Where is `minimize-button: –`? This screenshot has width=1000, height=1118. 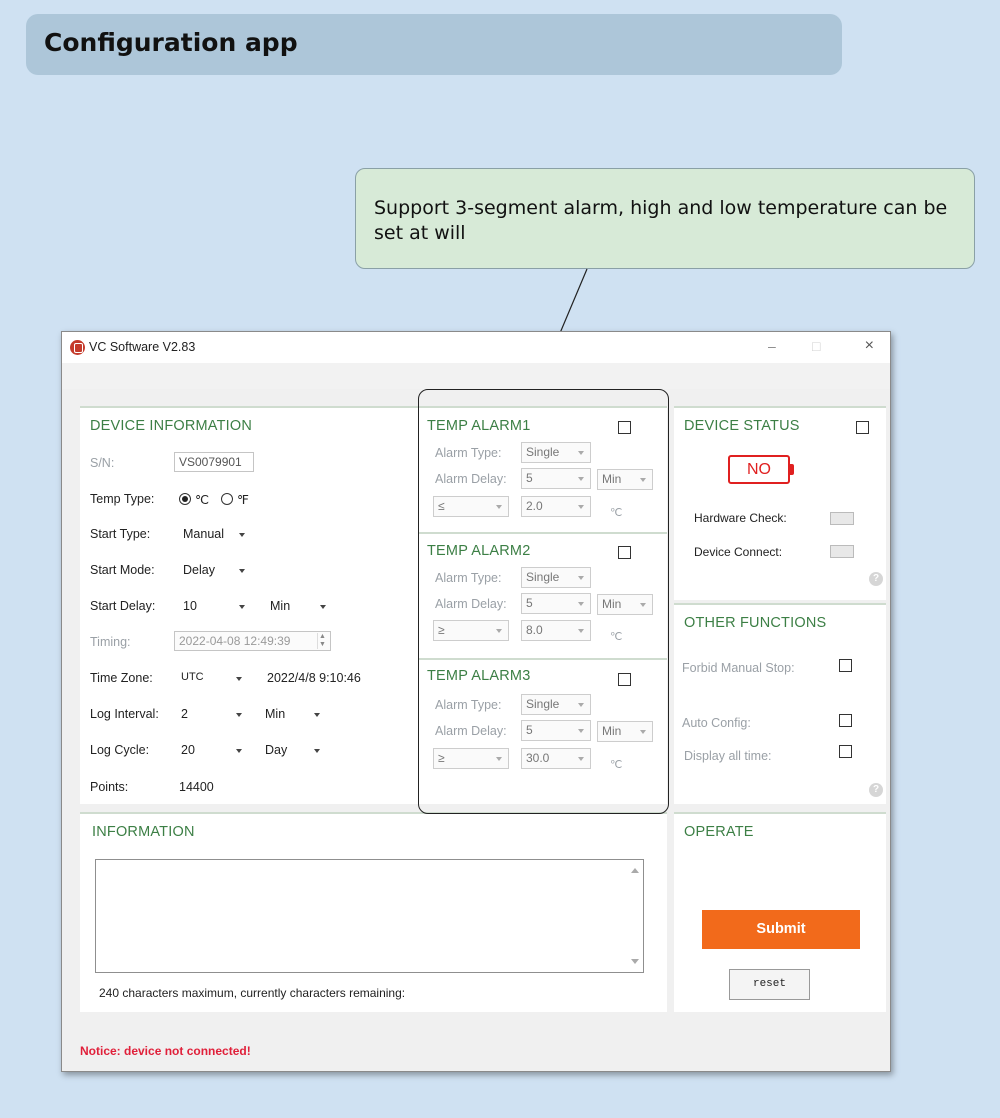 minimize-button: – is located at coordinates (772, 346).